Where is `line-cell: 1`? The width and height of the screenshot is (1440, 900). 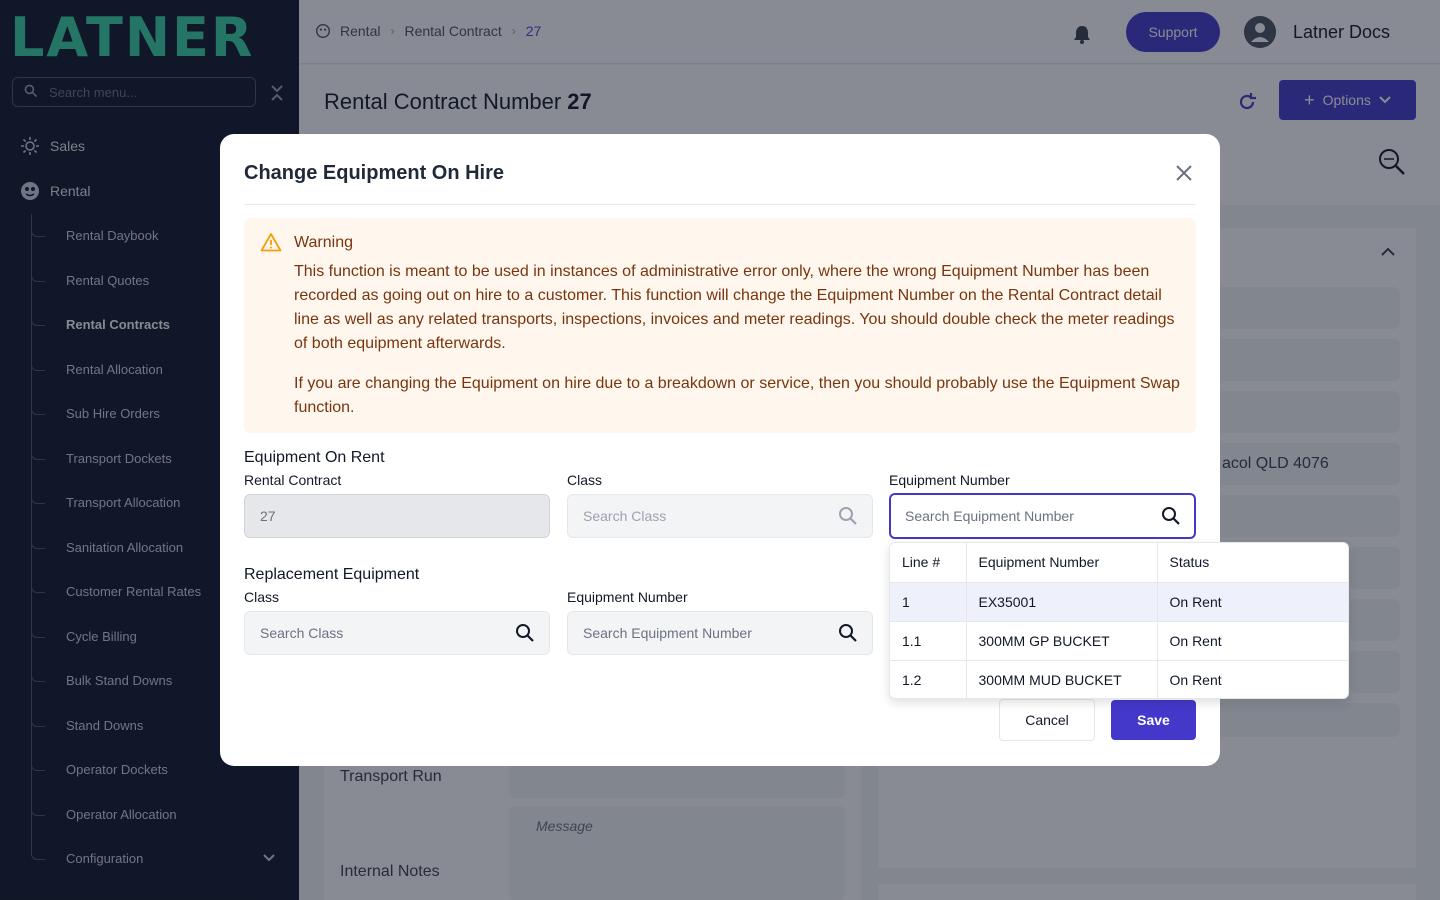
line-cell: 1 is located at coordinates (928, 602).